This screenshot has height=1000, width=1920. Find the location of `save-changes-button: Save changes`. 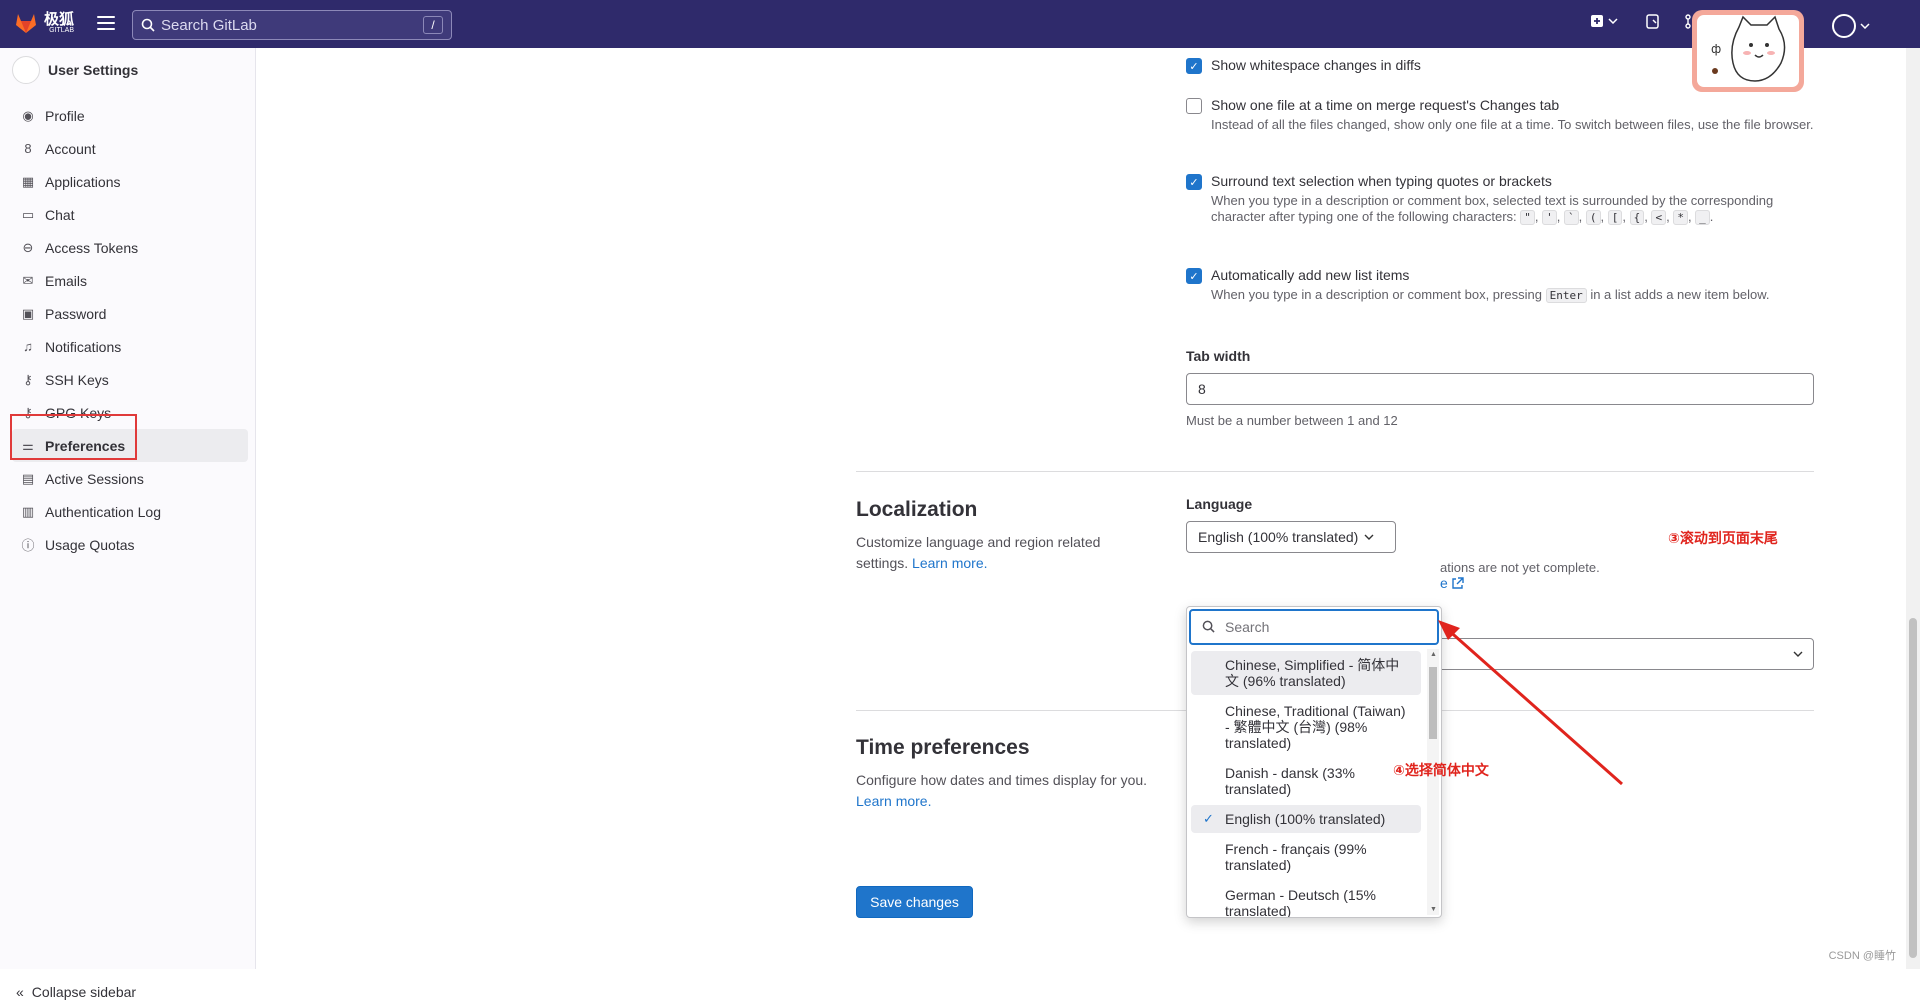

save-changes-button: Save changes is located at coordinates (914, 902).